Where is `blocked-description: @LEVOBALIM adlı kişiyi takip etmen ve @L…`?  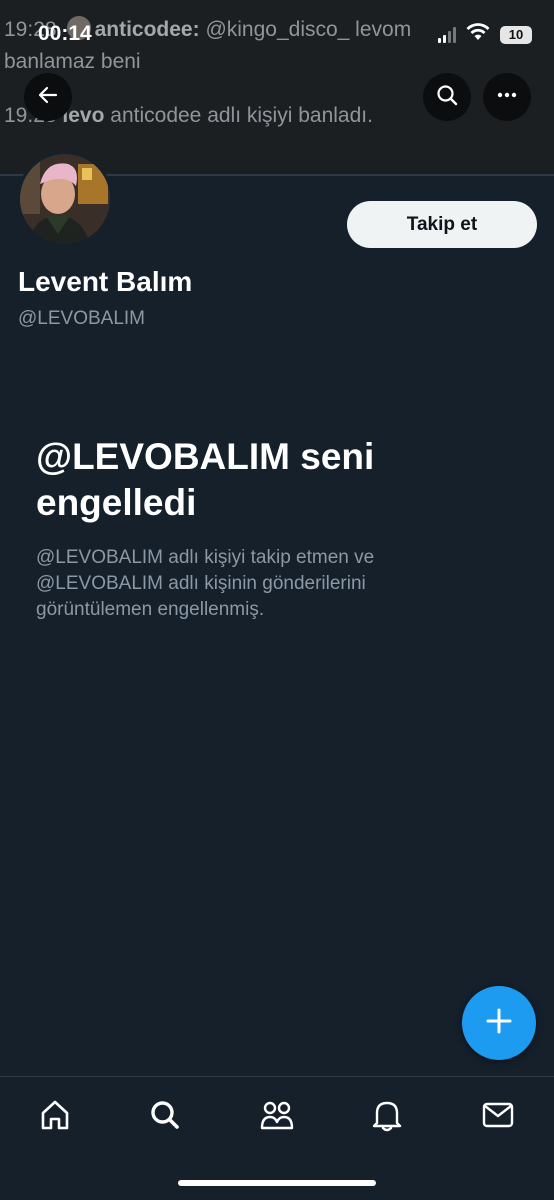
blocked-description: @LEVOBALIM adlı kişiyi takip etmen ve @L… is located at coordinates (205, 583).